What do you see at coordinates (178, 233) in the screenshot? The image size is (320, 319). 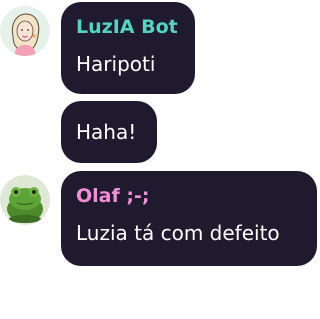 I see `message-text: Luzia tá com defeito` at bounding box center [178, 233].